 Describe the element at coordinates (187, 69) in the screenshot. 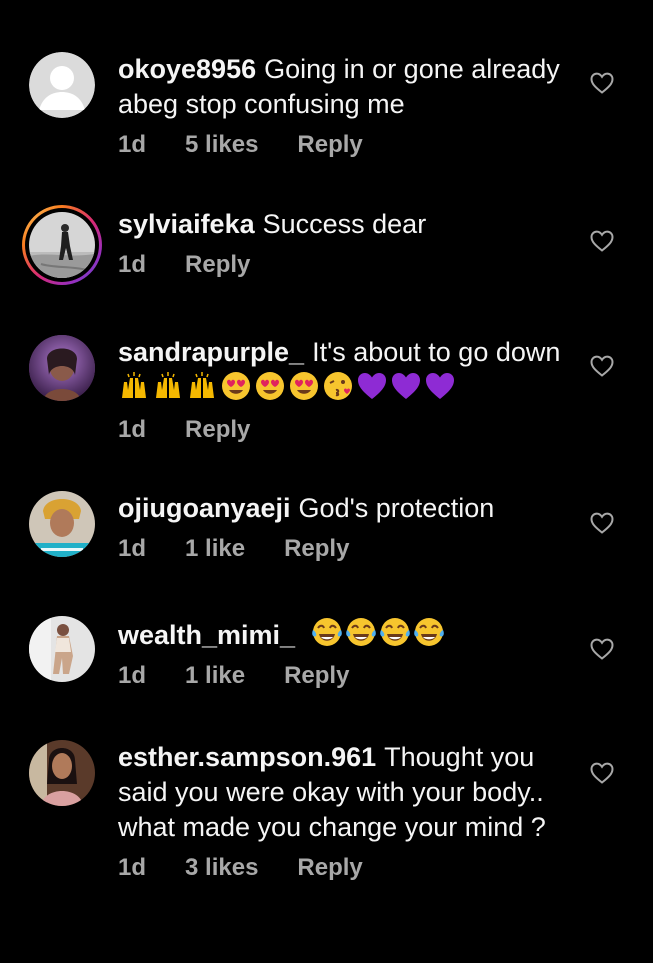

I see `comment-username: okoye8956` at that location.